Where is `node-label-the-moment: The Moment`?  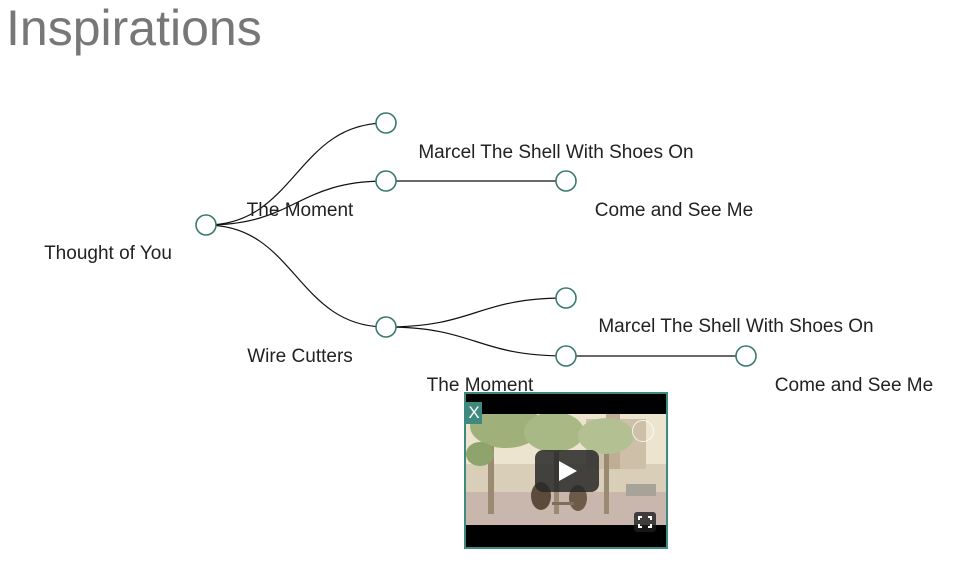
node-label-the-moment: The Moment is located at coordinates (300, 210).